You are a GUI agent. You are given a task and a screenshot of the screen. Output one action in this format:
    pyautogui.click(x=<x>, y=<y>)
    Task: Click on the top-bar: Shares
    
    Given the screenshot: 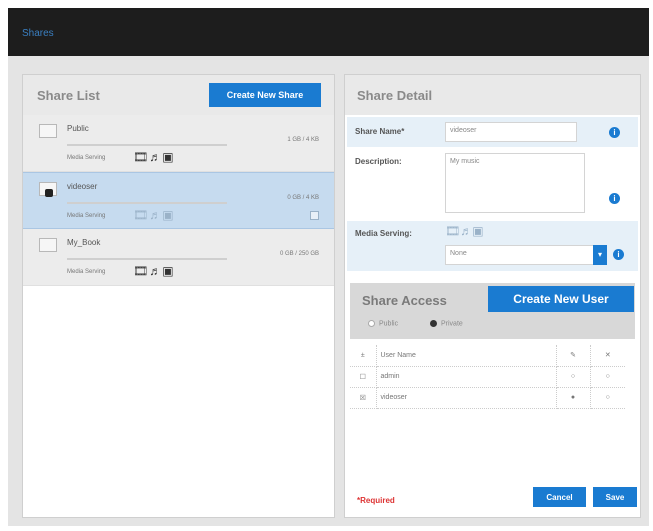 What is the action you would take?
    pyautogui.click(x=328, y=32)
    